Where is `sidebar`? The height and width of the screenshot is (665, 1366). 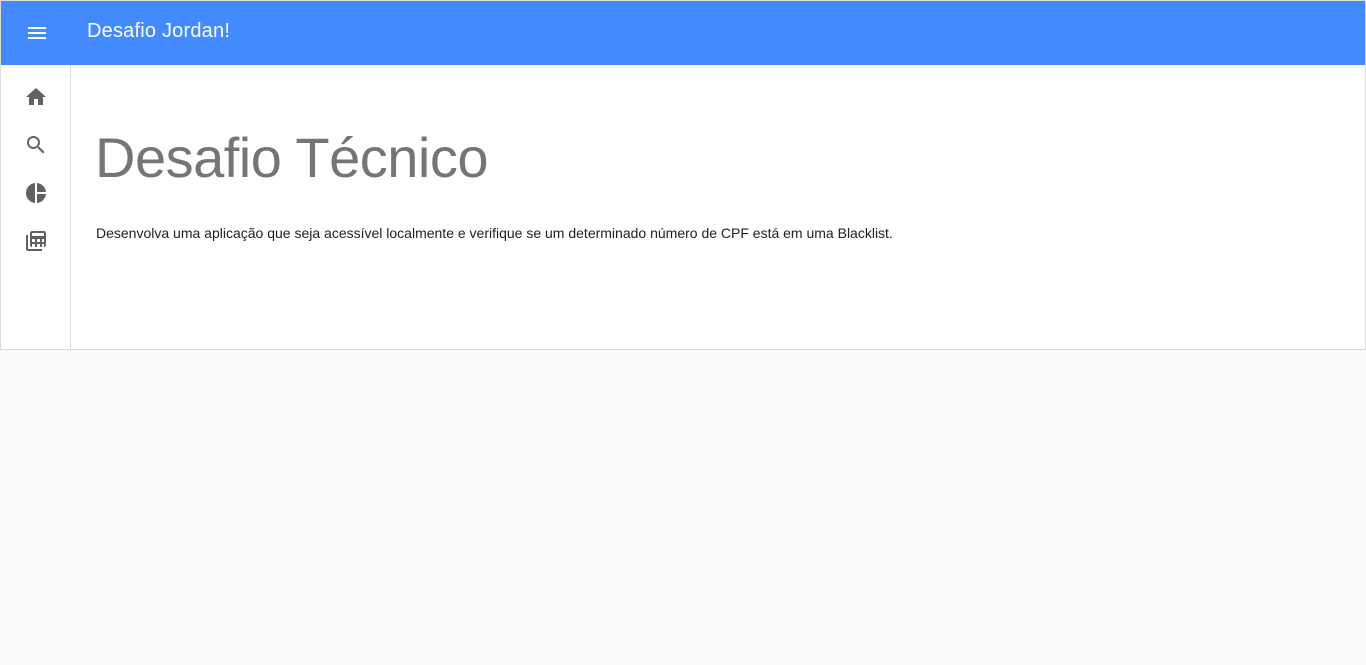
sidebar is located at coordinates (36, 207).